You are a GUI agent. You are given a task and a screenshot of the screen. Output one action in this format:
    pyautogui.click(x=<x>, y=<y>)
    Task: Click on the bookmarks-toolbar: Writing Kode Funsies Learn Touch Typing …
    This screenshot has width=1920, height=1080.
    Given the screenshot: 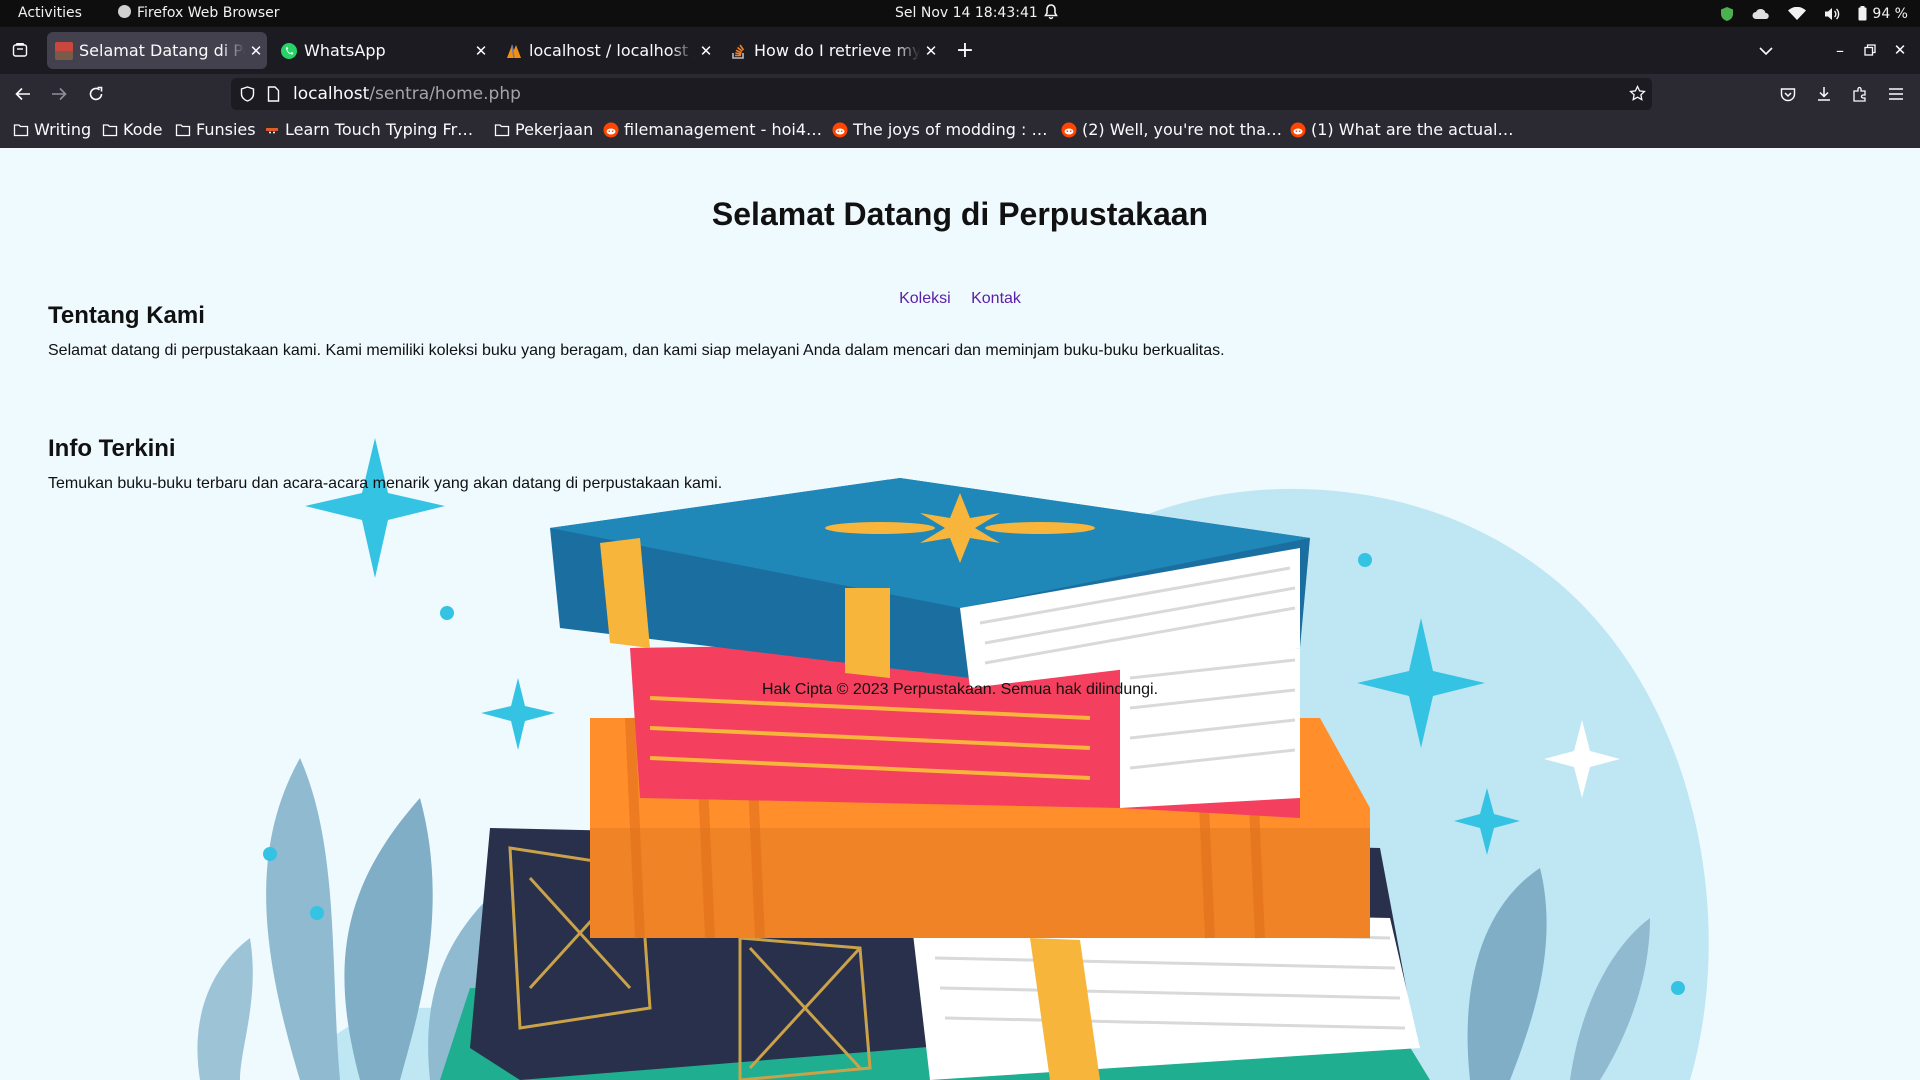 What is the action you would take?
    pyautogui.click(x=960, y=131)
    